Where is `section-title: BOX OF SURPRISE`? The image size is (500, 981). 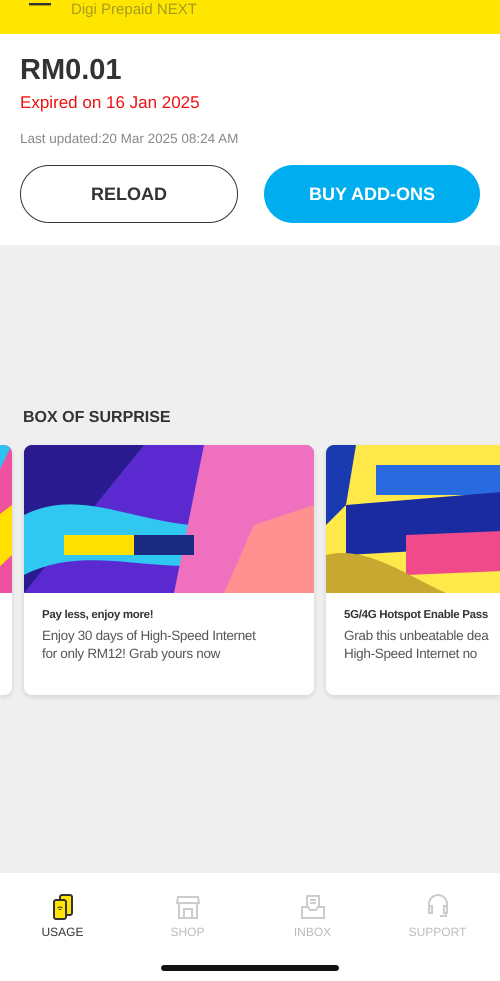
section-title: BOX OF SURPRISE is located at coordinates (97, 418).